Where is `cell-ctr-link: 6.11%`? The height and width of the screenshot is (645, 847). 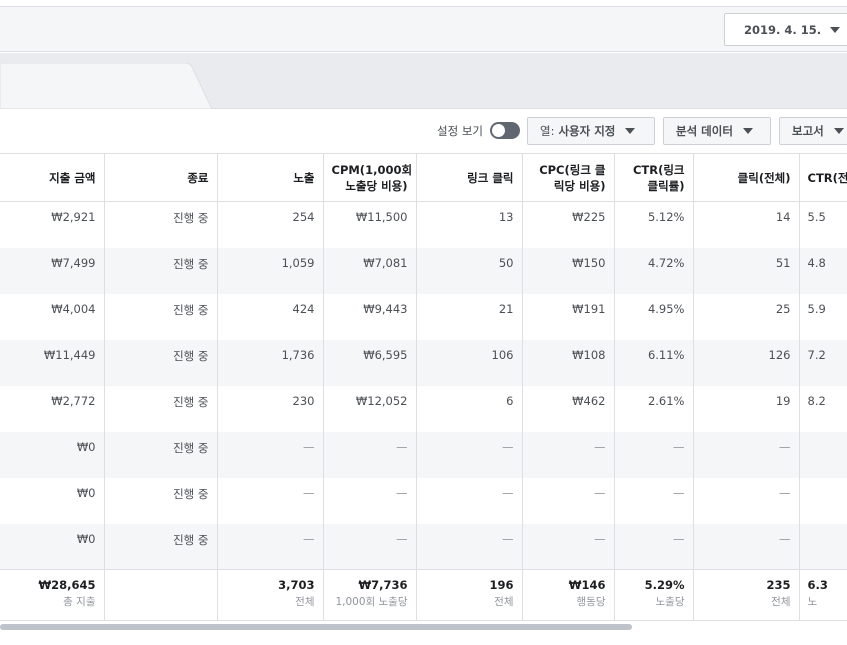 cell-ctr-link: 6.11% is located at coordinates (654, 362).